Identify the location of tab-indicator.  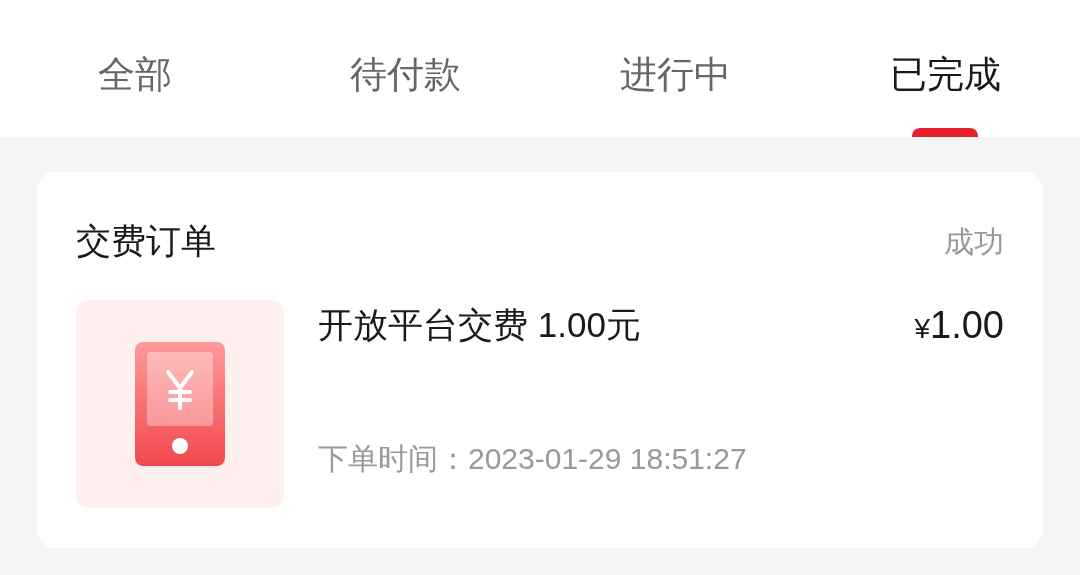
(945, 132).